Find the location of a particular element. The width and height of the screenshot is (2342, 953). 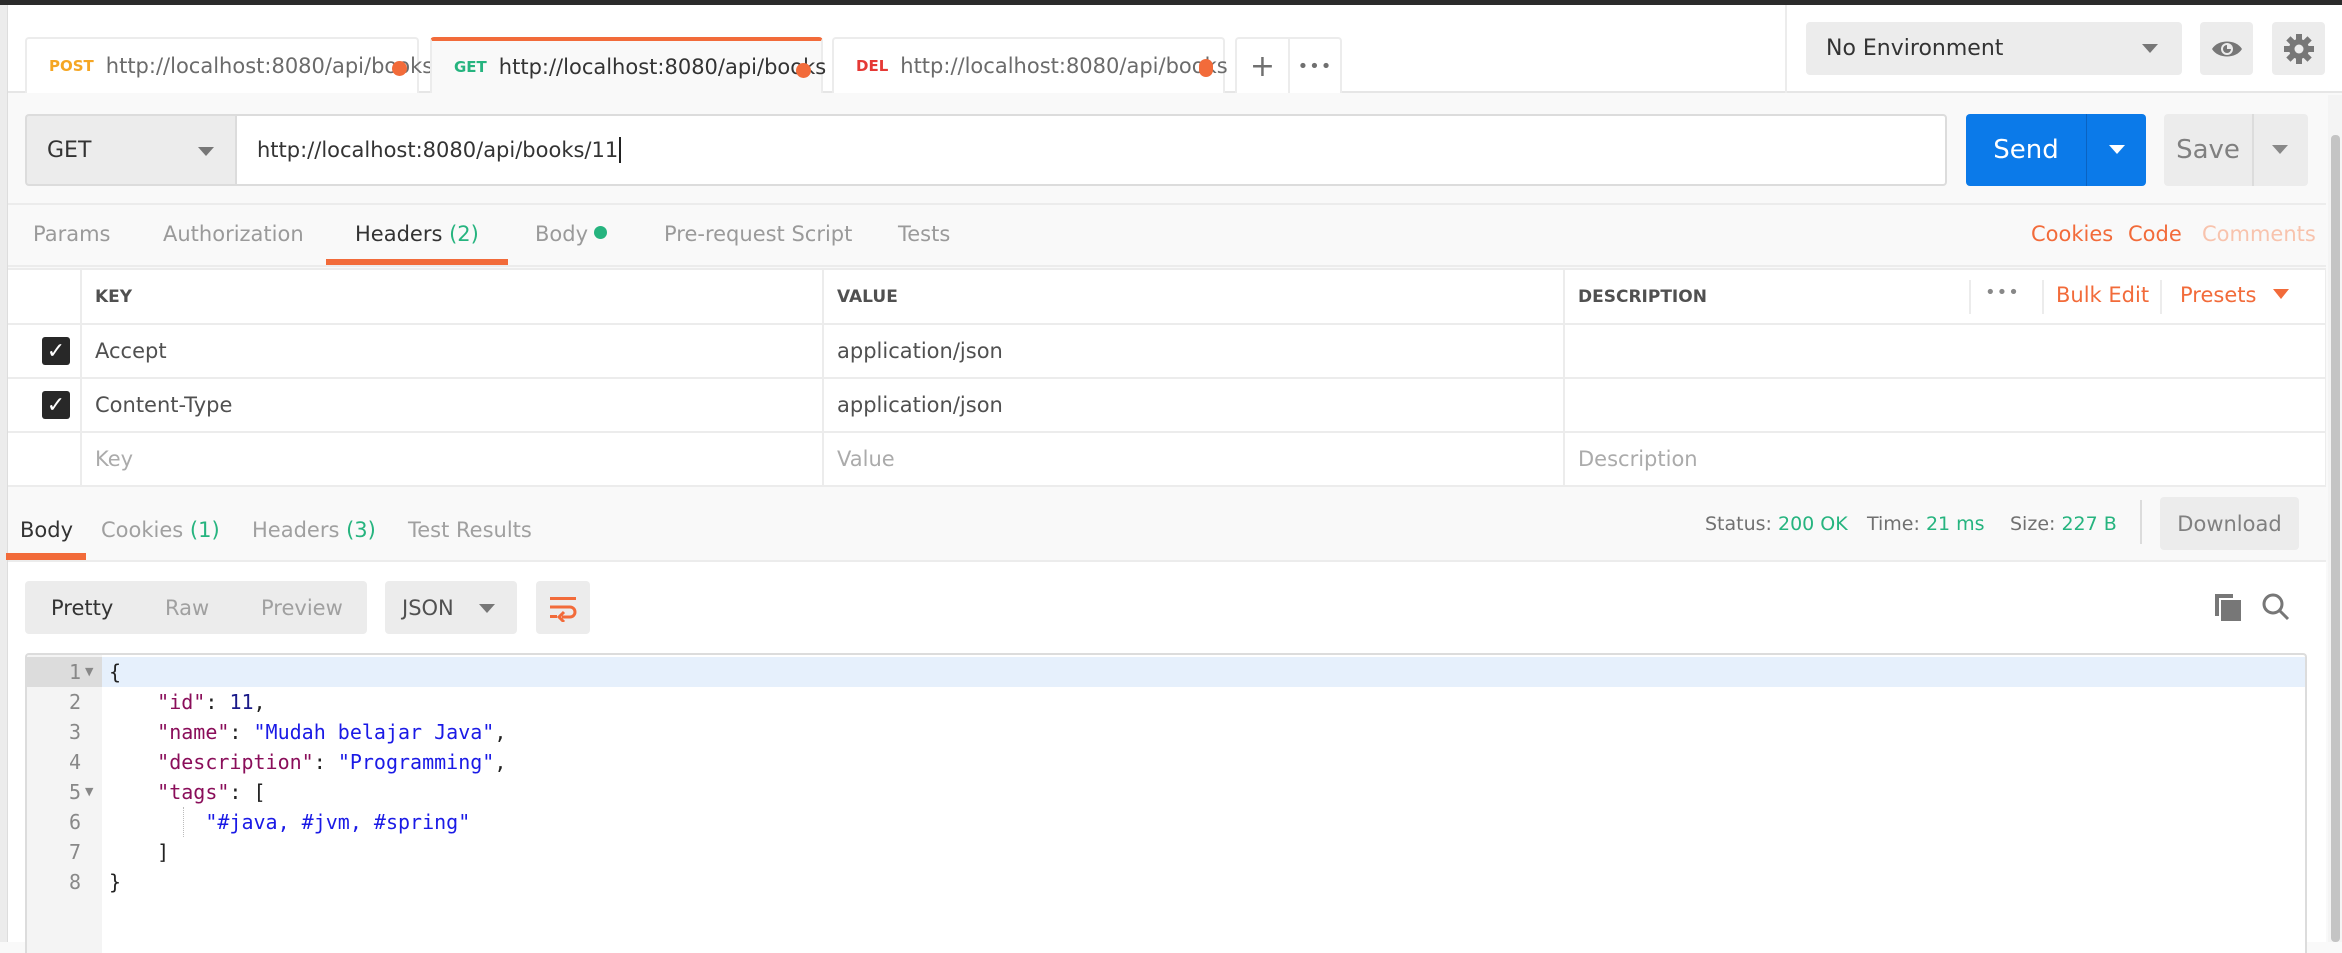

view-mode-pretty: Pretty is located at coordinates (82, 608).